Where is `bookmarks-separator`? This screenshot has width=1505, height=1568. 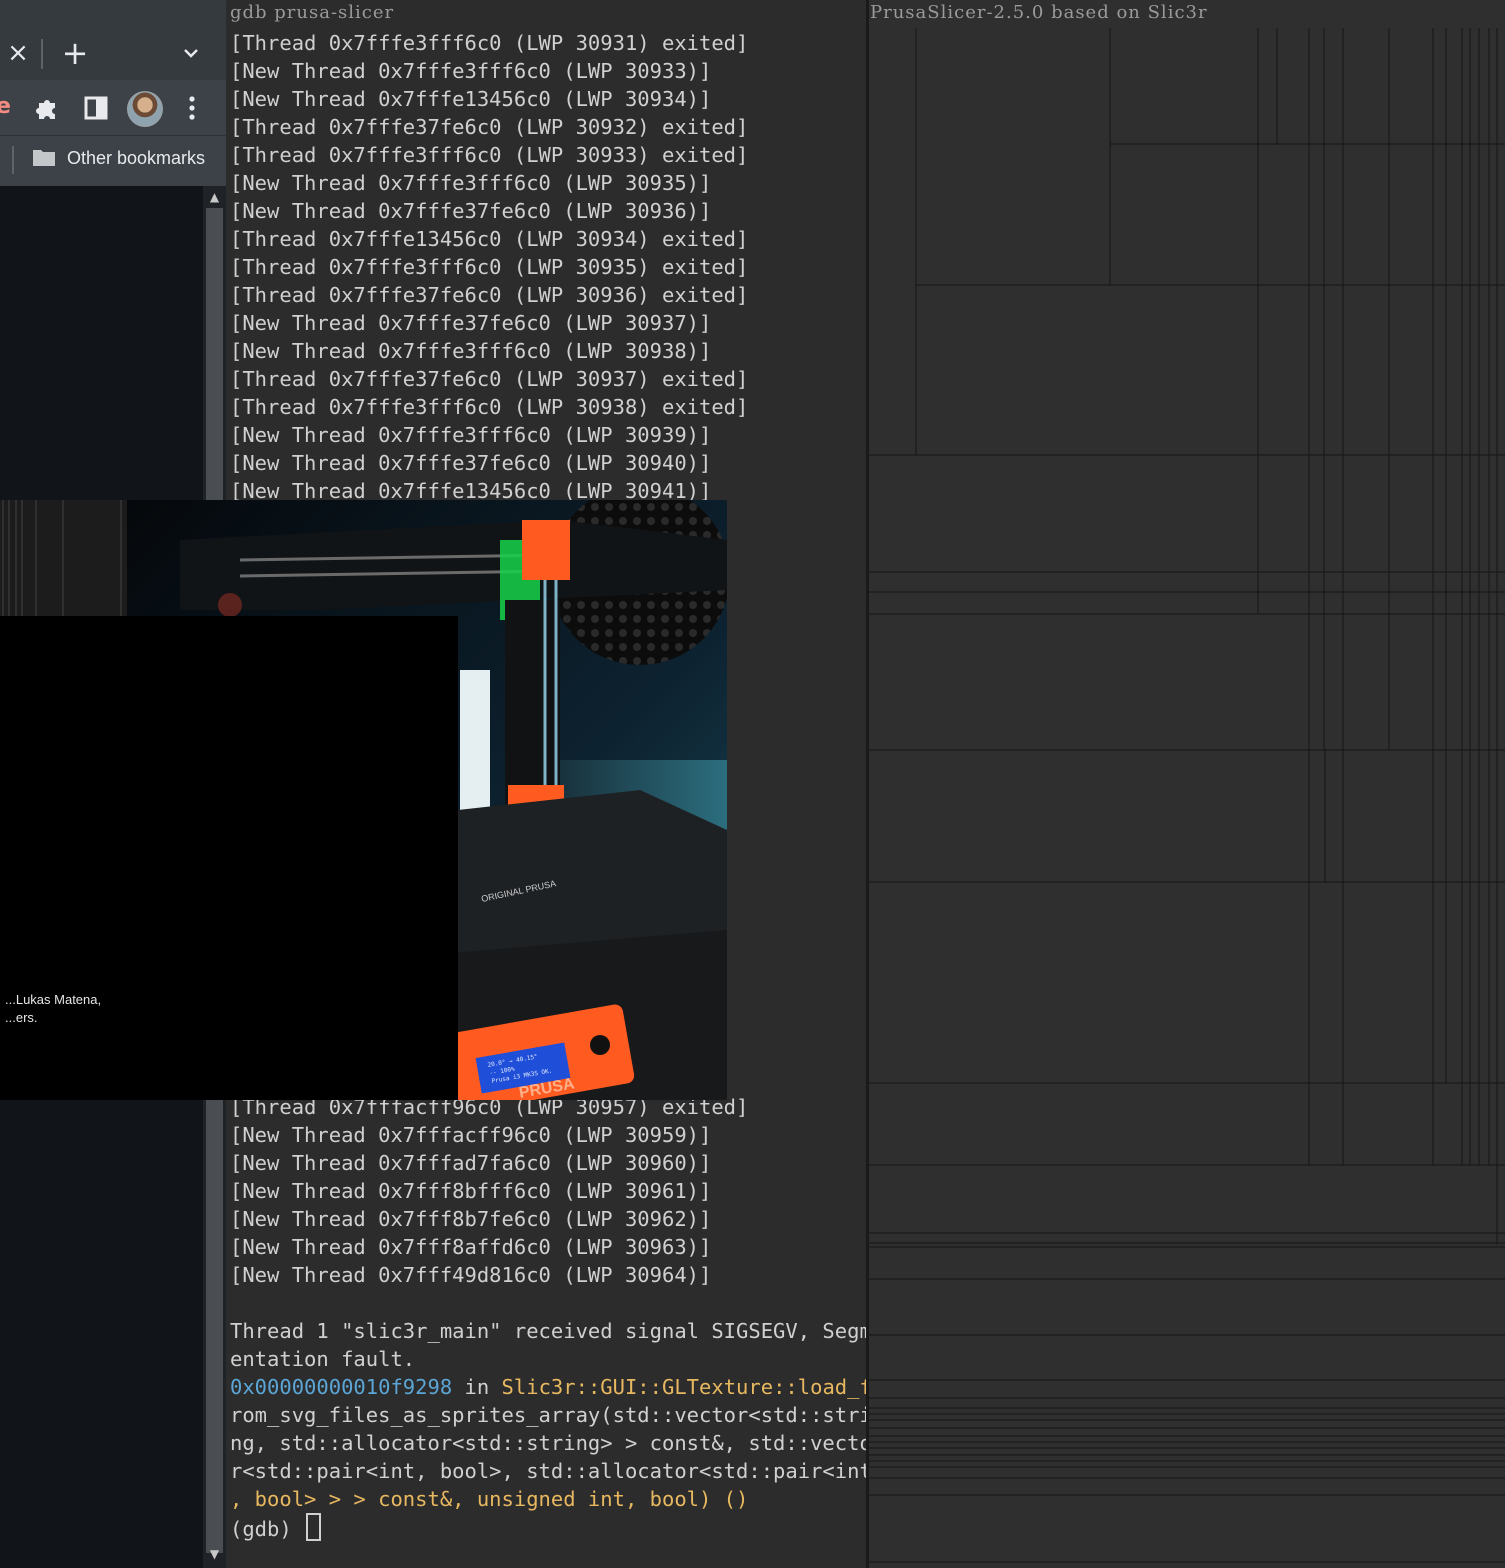 bookmarks-separator is located at coordinates (13, 160).